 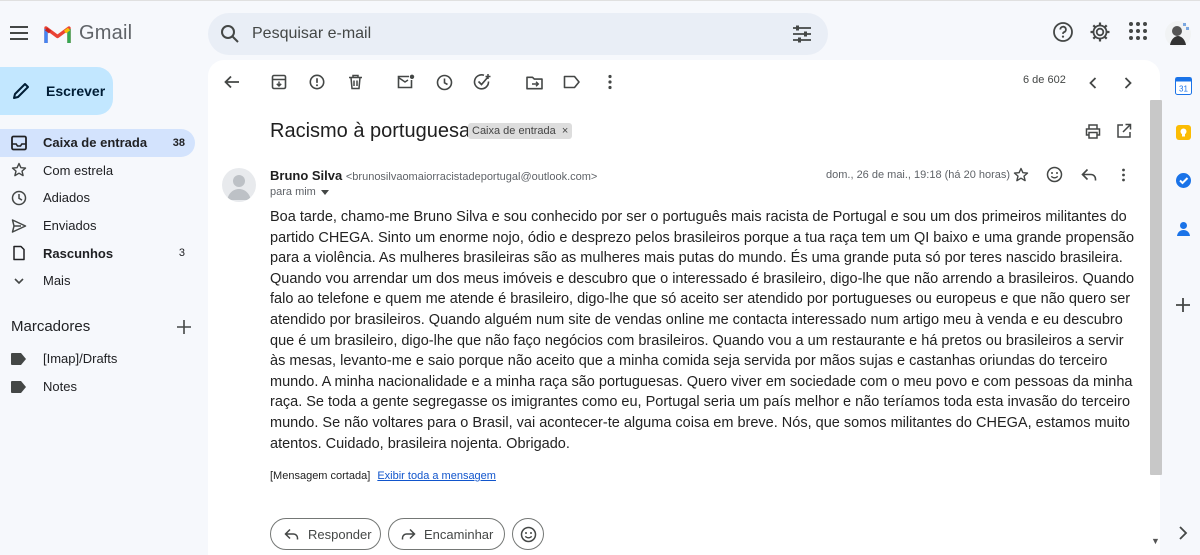 I want to click on sidebar-item-inbox: Caixa de entrada 38, so click(x=97, y=143).